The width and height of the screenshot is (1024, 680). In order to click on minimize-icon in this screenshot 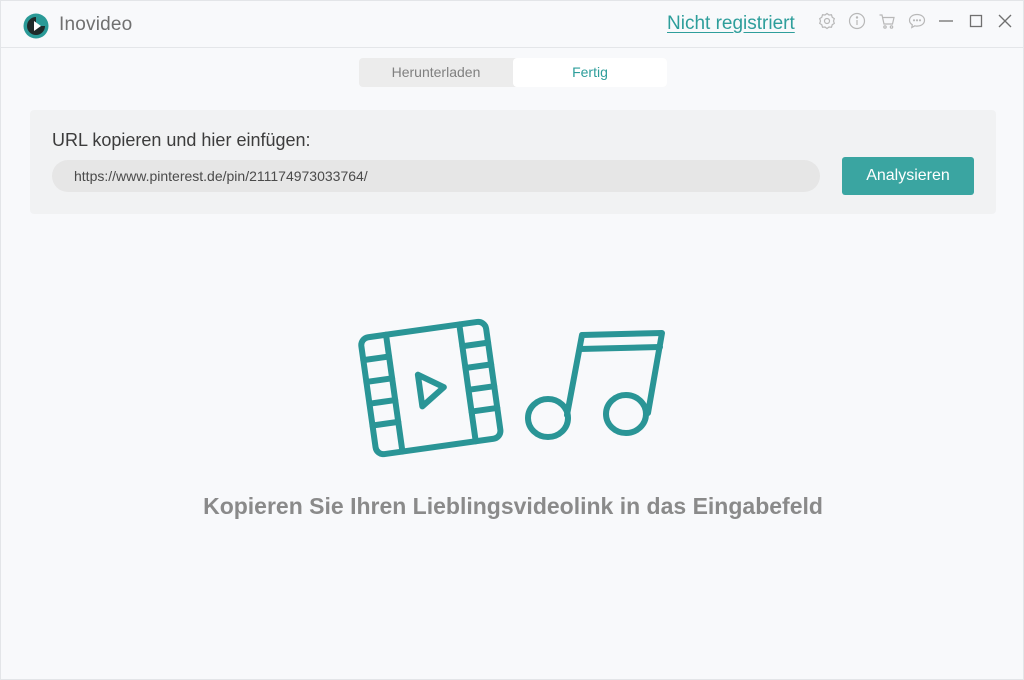, I will do `click(946, 21)`.